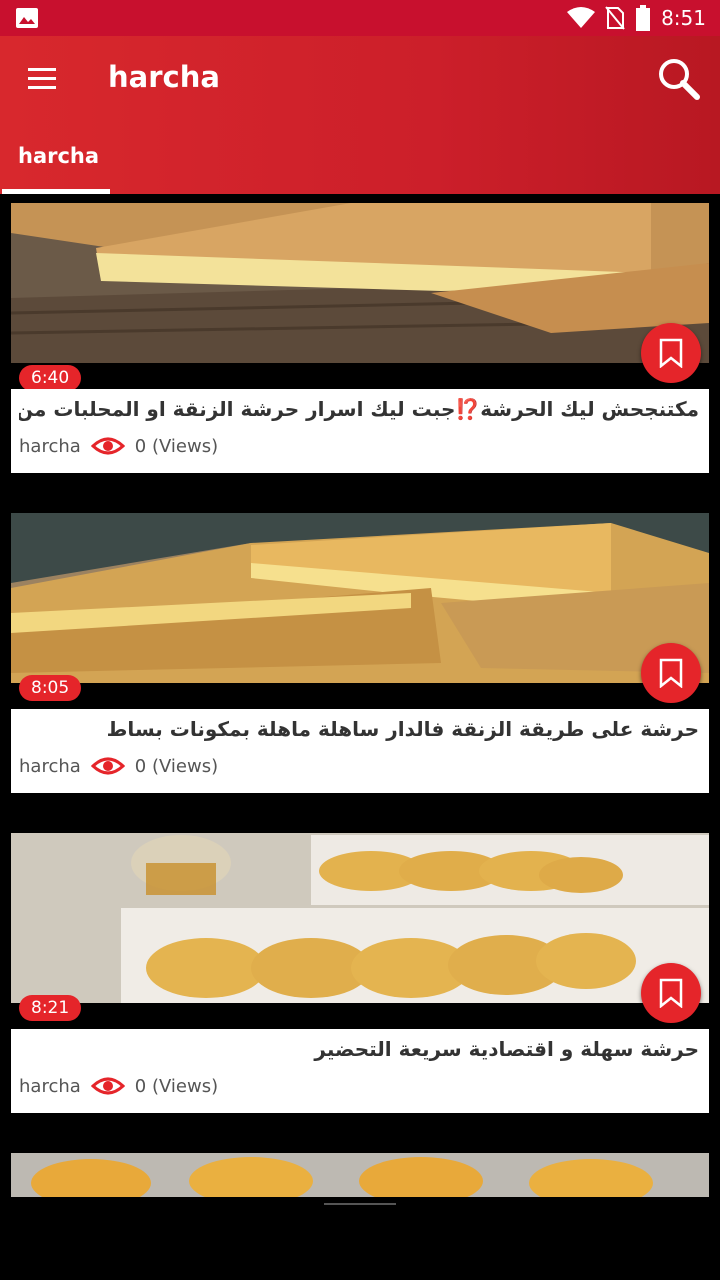 The height and width of the screenshot is (1280, 720). What do you see at coordinates (42, 79) in the screenshot?
I see `menu-icon` at bounding box center [42, 79].